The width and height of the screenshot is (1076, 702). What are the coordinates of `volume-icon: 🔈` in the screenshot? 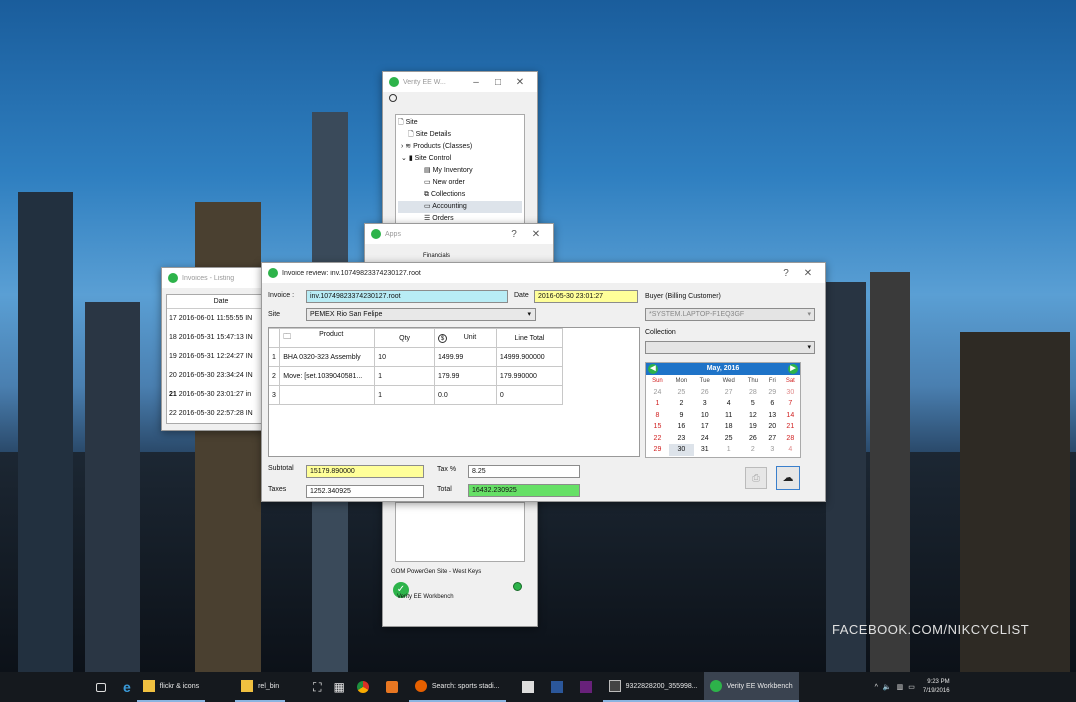 It's located at (887, 687).